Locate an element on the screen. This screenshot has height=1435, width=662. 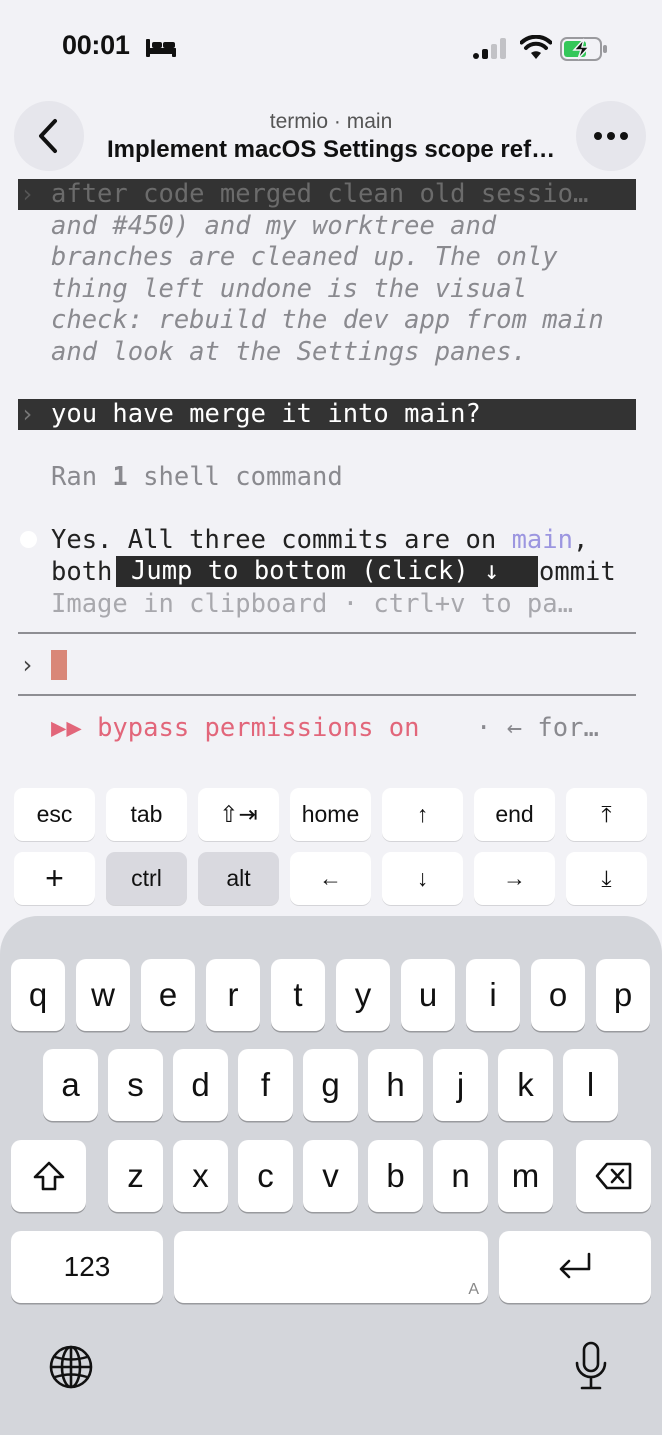
key-s: s is located at coordinates (135, 1085).